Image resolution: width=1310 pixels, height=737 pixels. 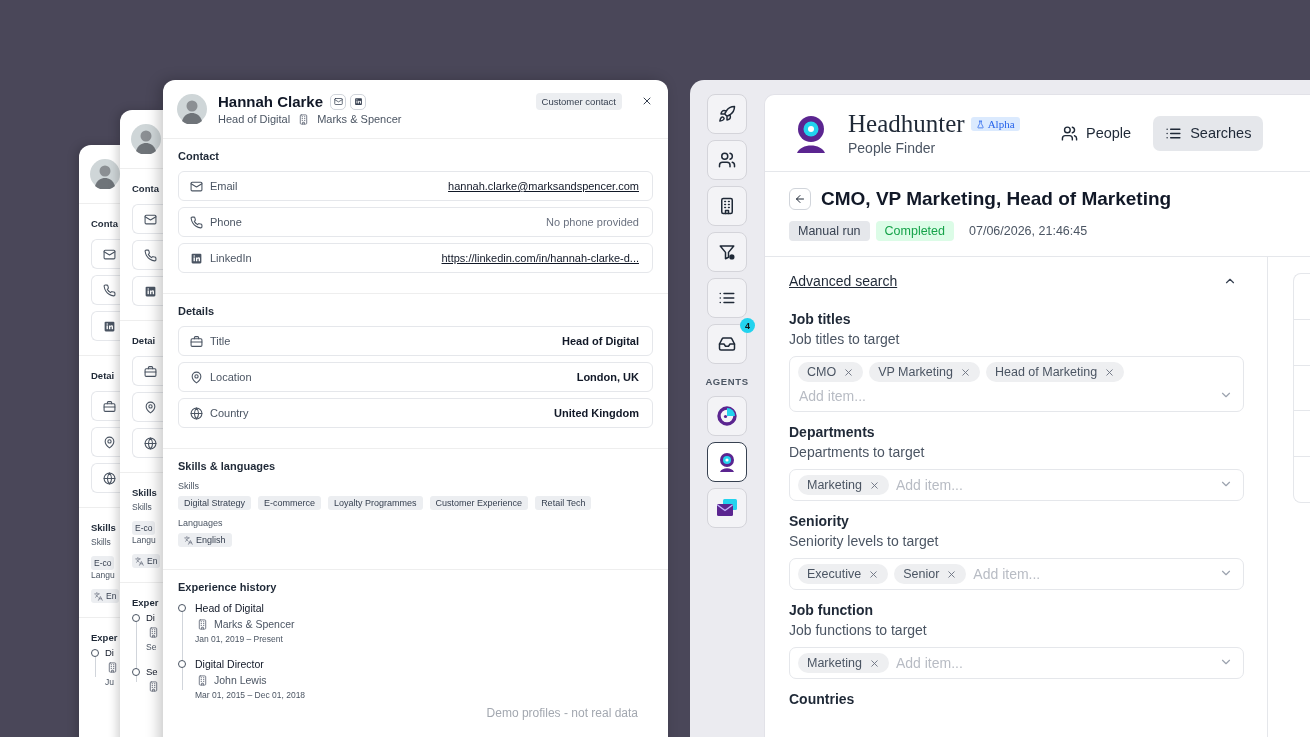 I want to click on status-tag: Completed, so click(x=914, y=231).